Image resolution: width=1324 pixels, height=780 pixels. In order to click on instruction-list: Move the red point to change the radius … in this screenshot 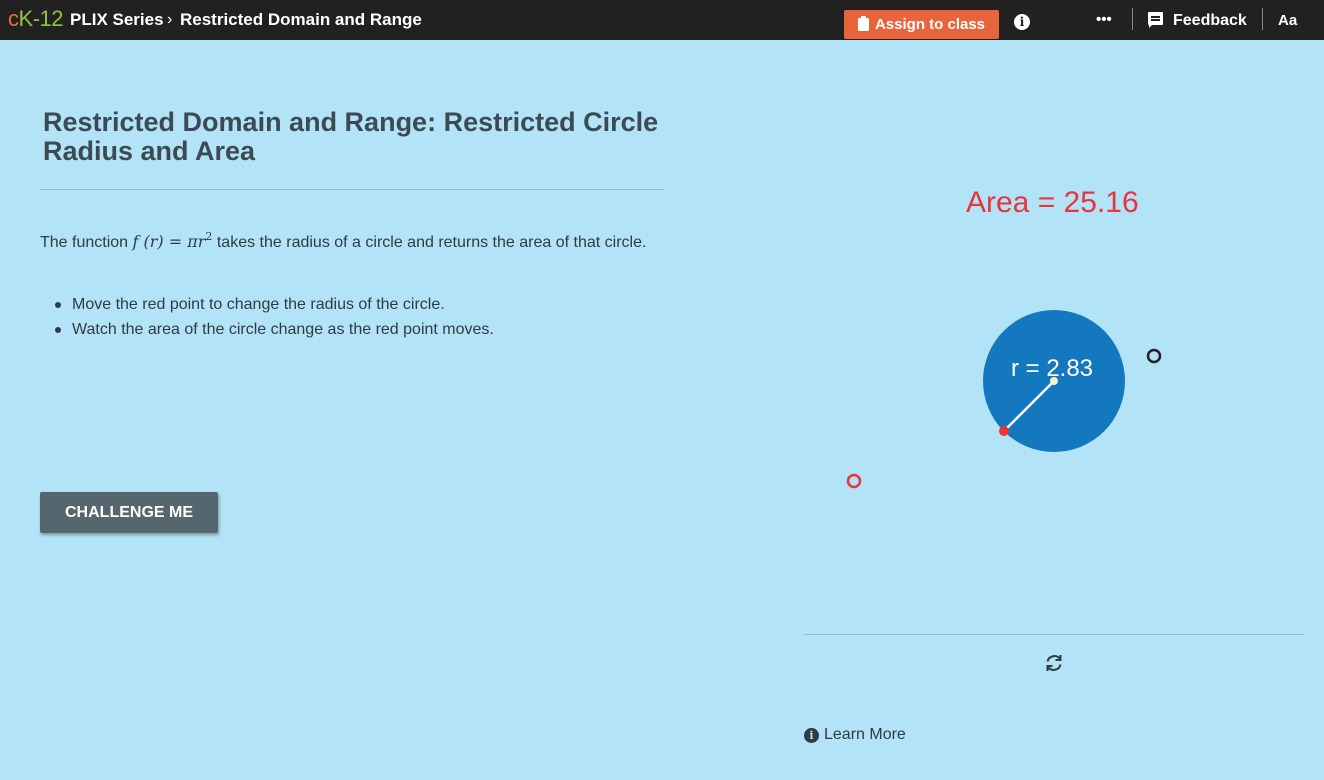, I will do `click(363, 317)`.